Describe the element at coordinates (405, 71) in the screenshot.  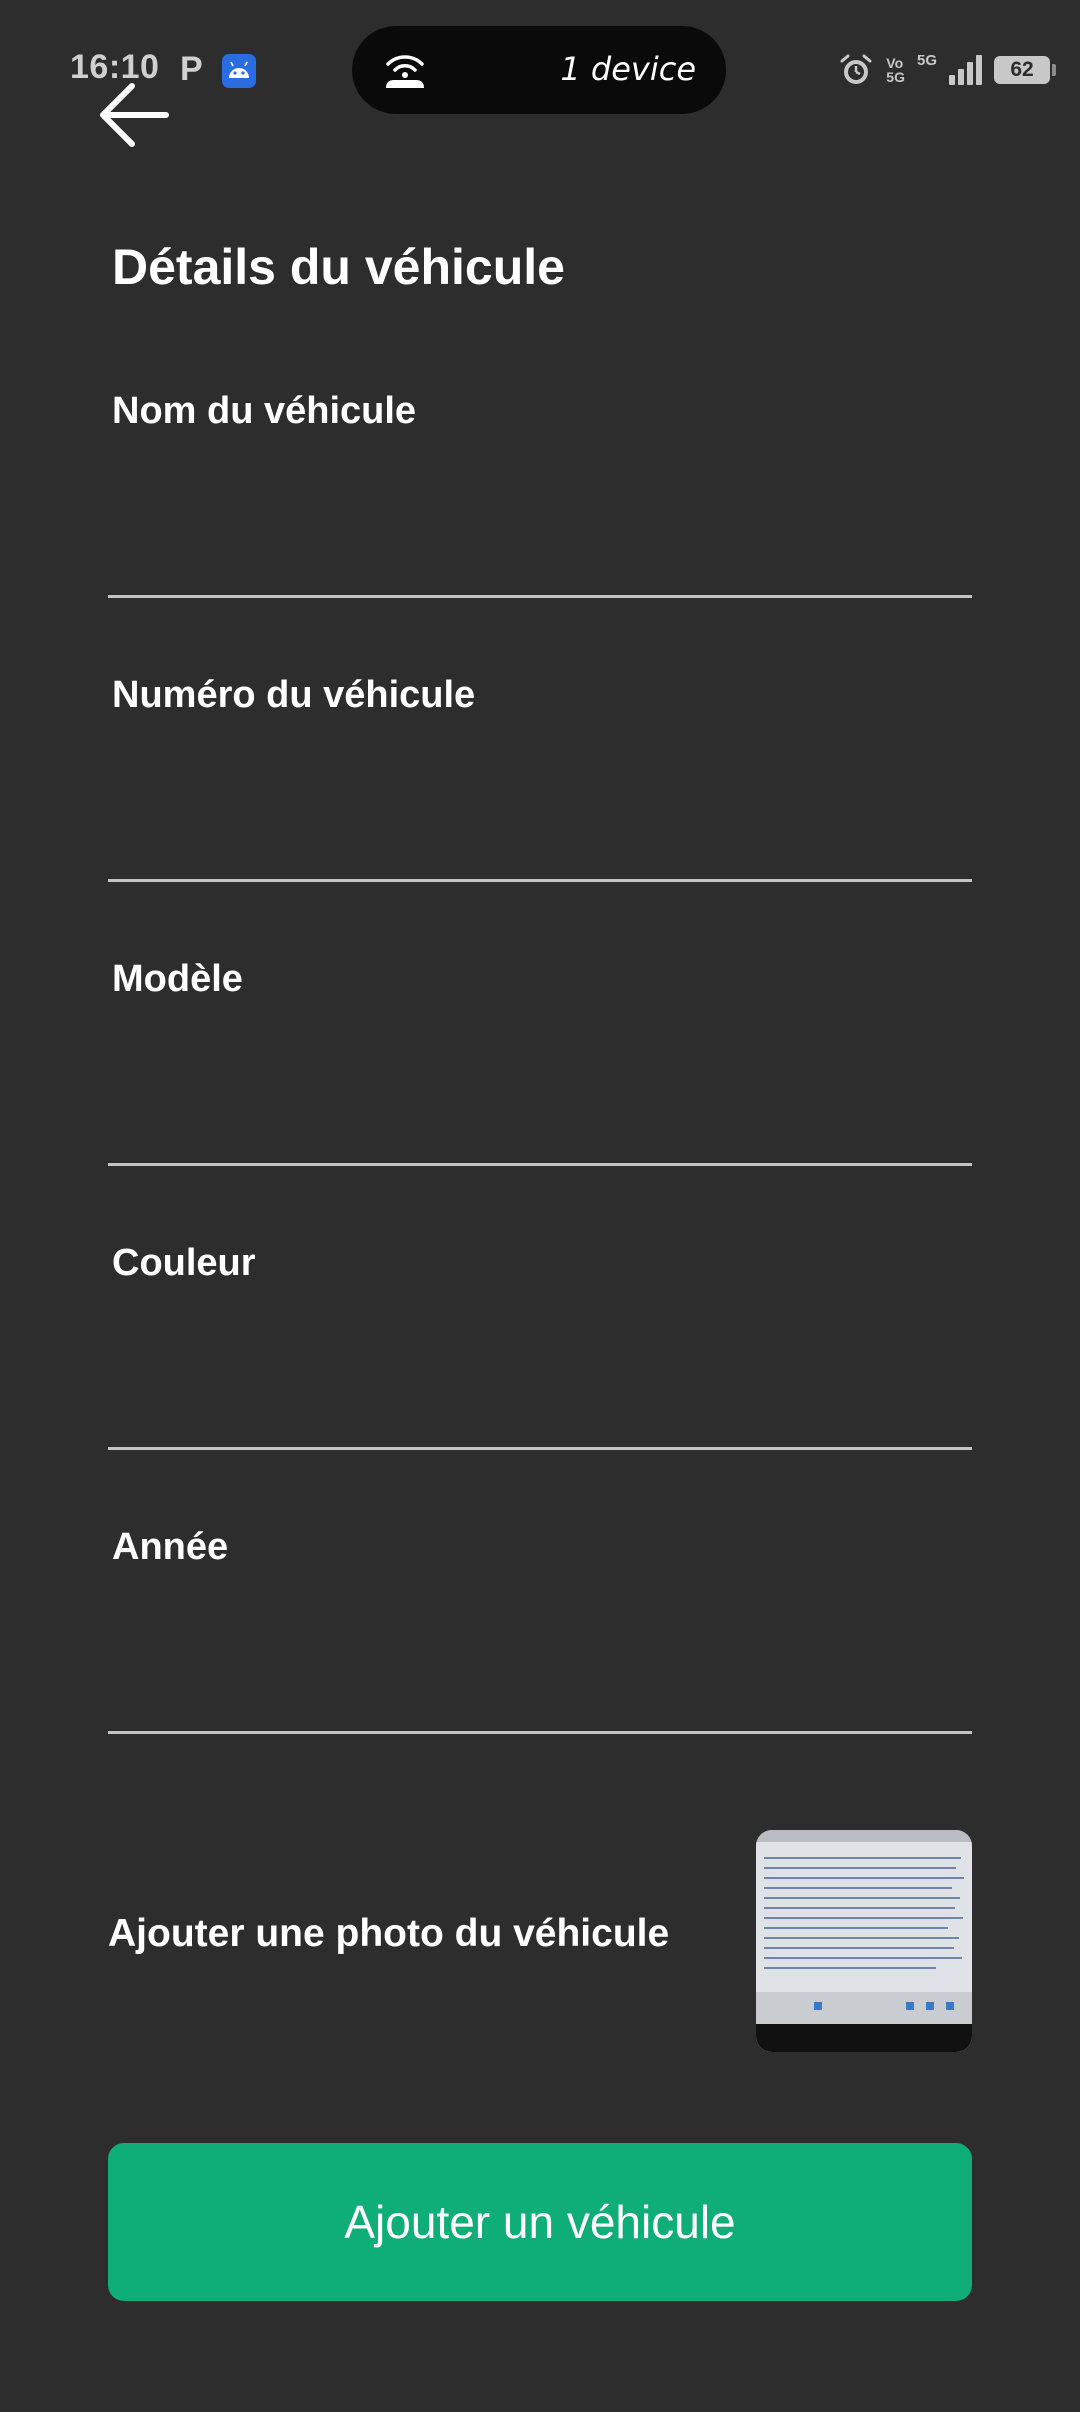
I see `hotspot-icon` at that location.